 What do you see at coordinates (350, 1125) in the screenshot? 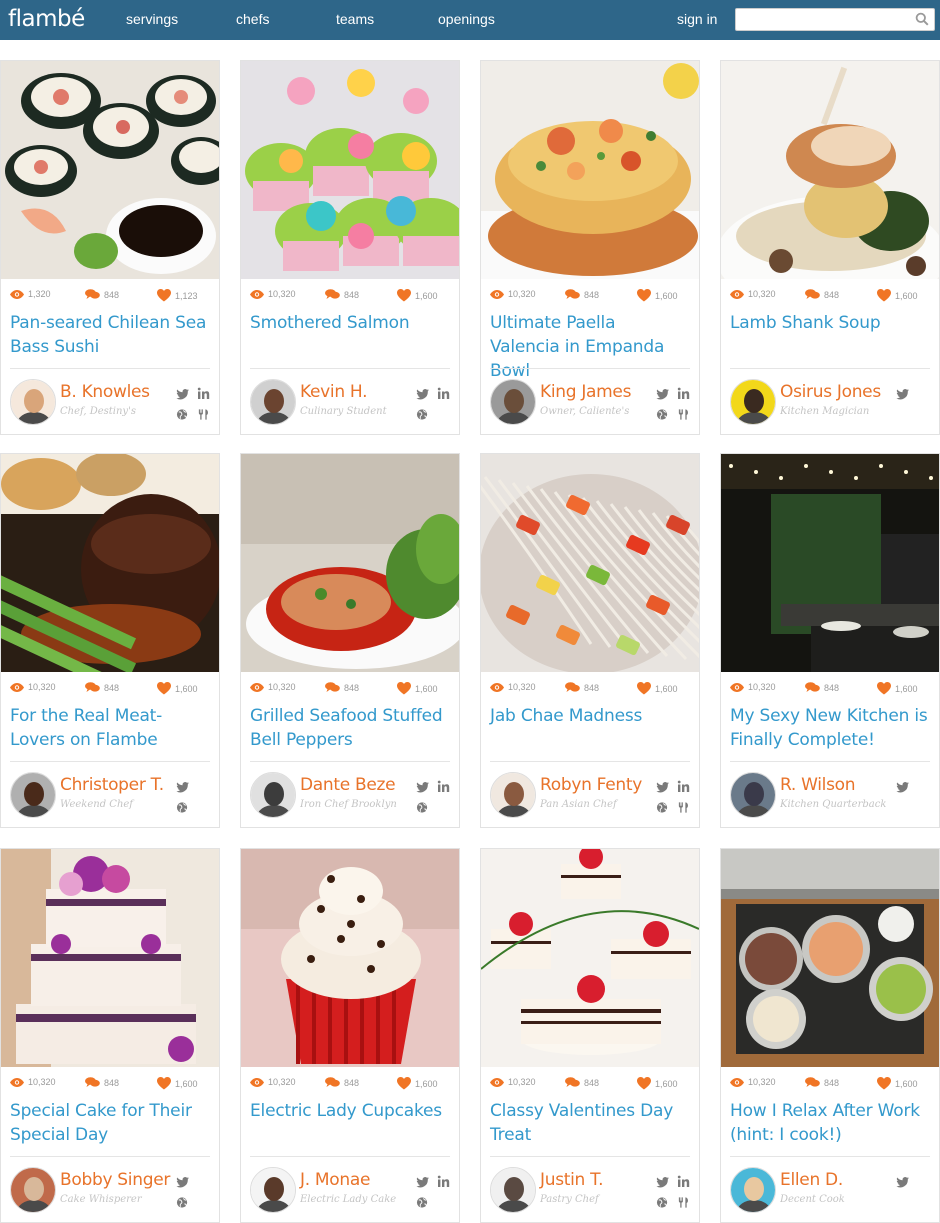
I see `serving-title: Electric Lady Cupcakes` at bounding box center [350, 1125].